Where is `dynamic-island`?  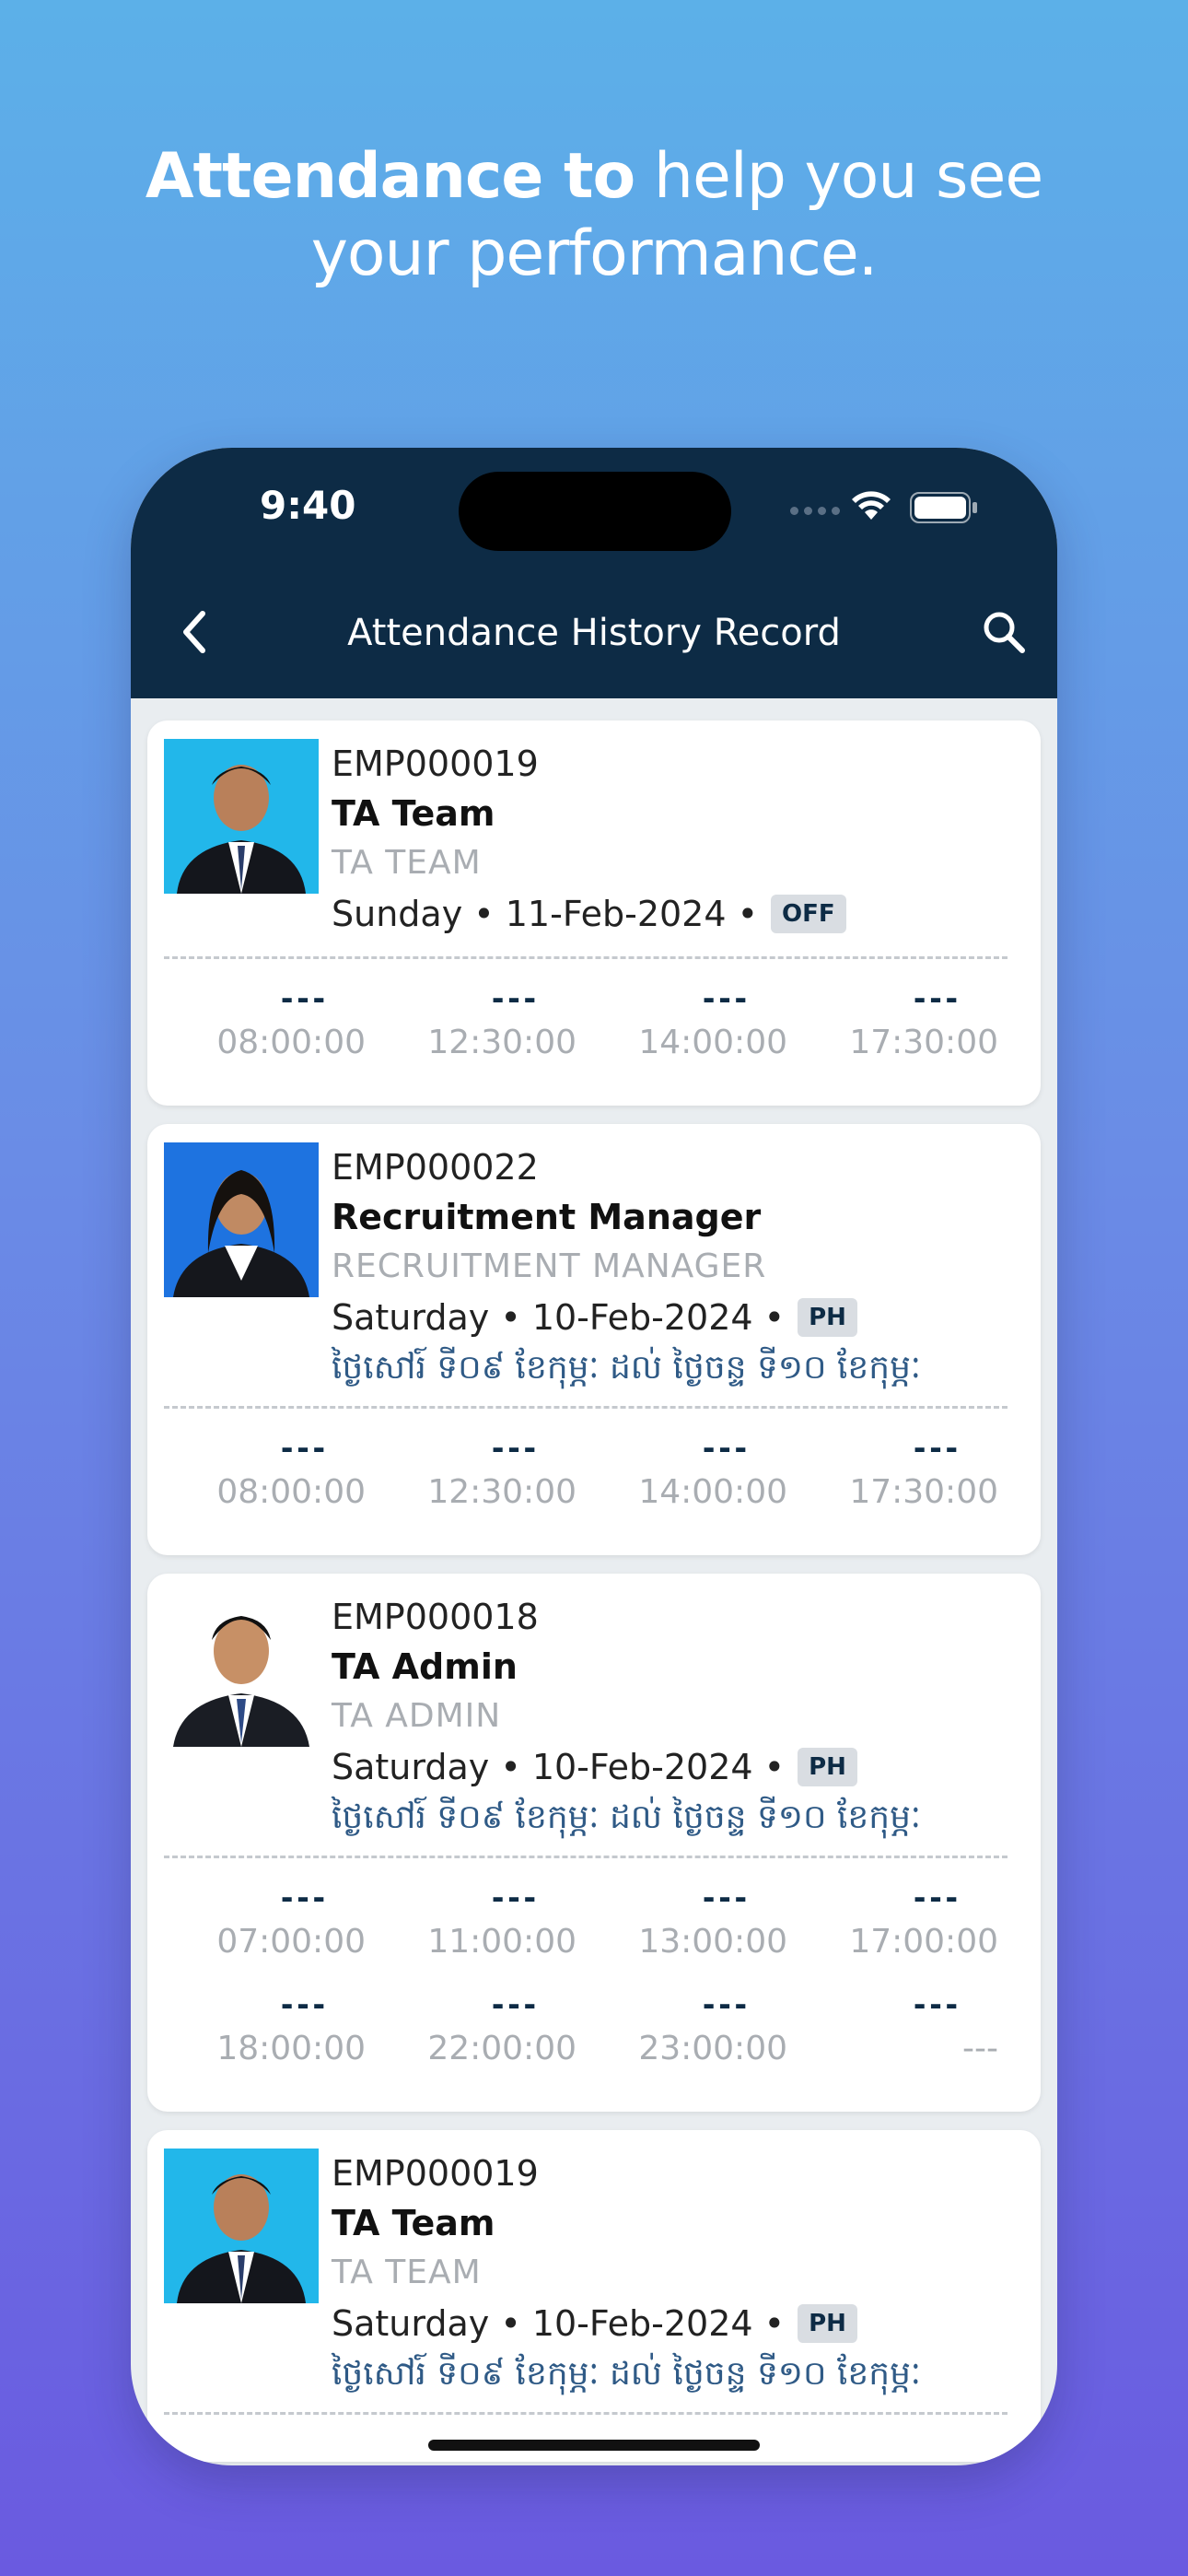
dynamic-island is located at coordinates (595, 511).